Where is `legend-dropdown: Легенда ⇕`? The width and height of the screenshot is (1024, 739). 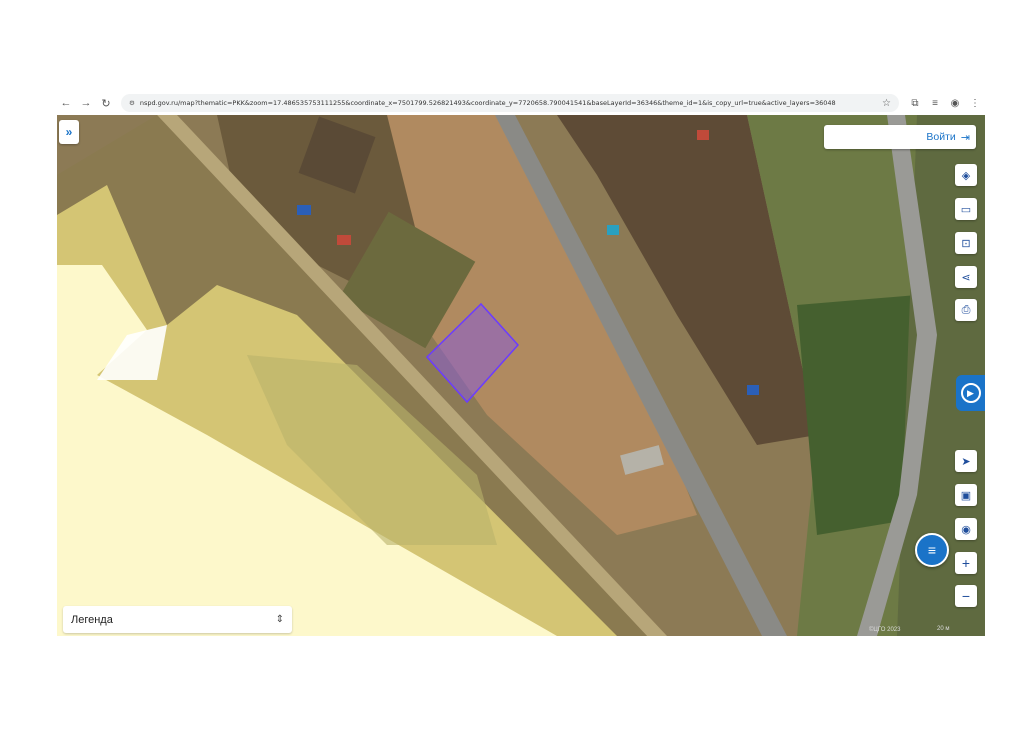 legend-dropdown: Легенда ⇕ is located at coordinates (177, 619).